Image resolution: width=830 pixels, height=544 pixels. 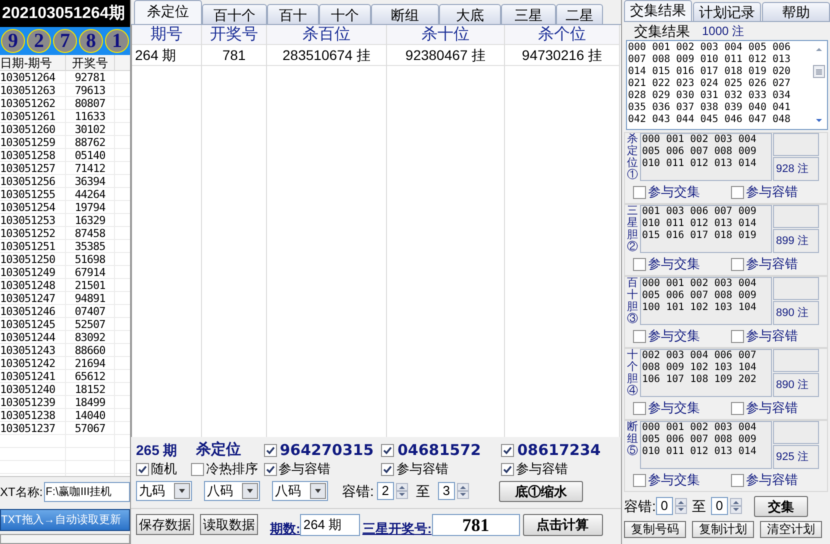 I want to click on draw-number-field: 781, so click(x=476, y=525).